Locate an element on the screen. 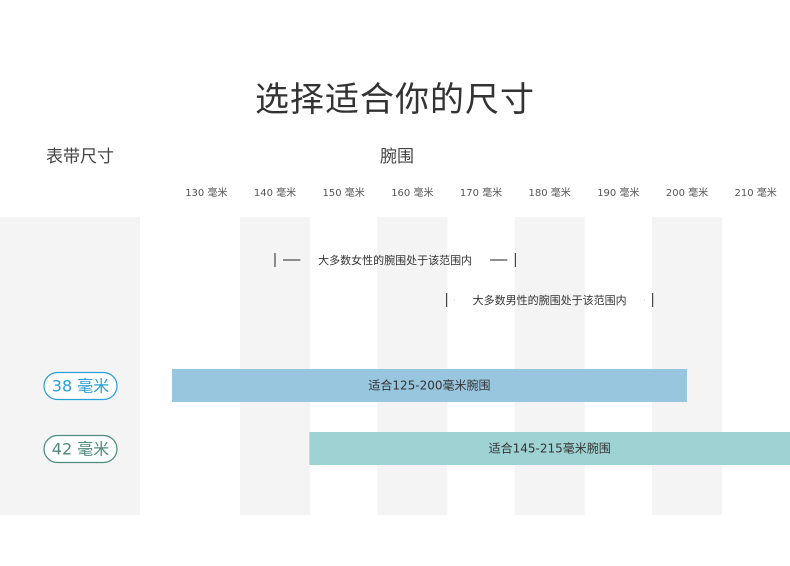  tick-label-160: 160 毫米 is located at coordinates (412, 192).